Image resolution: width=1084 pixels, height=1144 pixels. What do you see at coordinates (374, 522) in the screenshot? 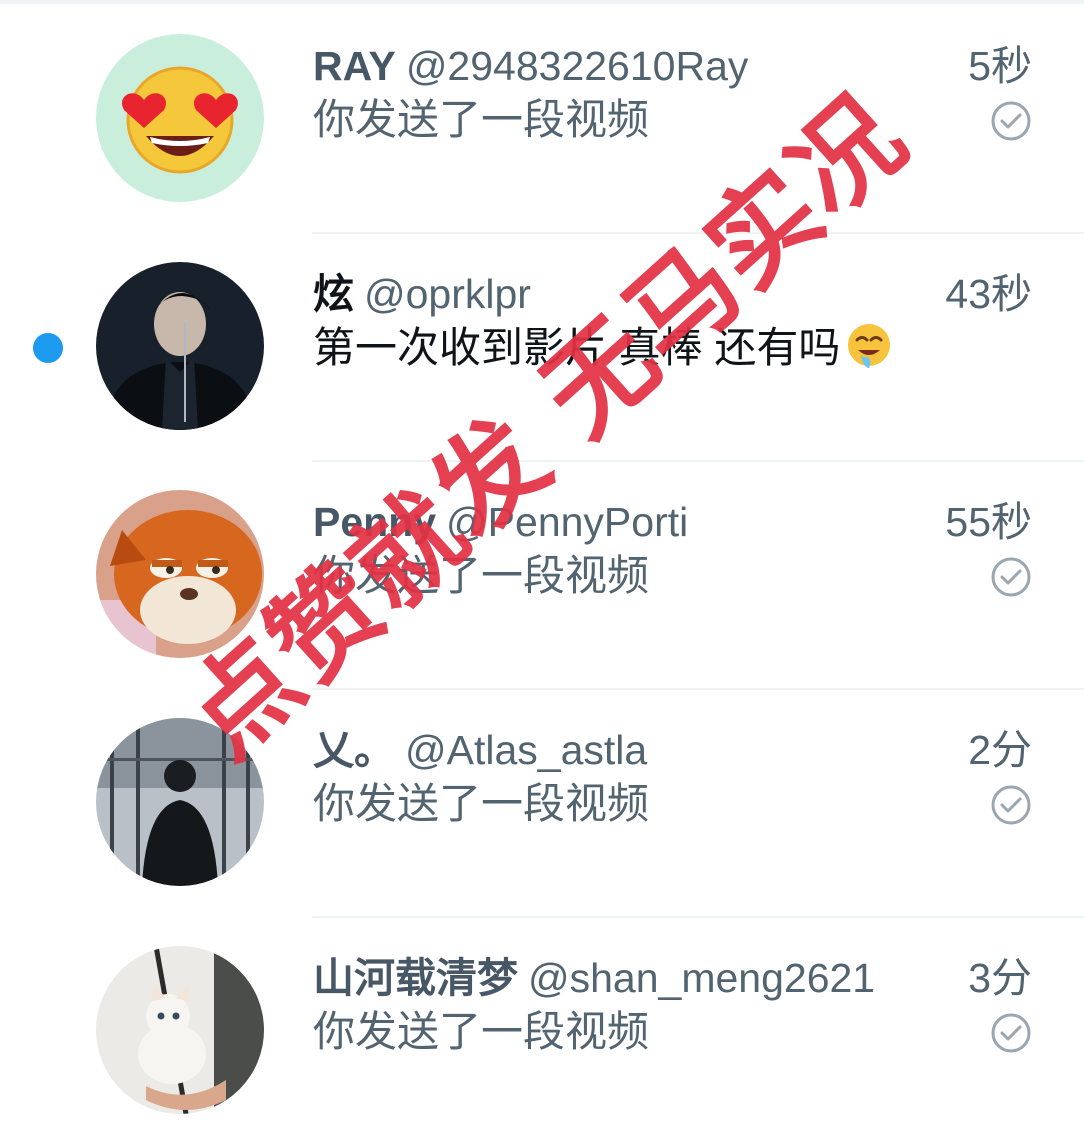
I see `display-name: Penny` at bounding box center [374, 522].